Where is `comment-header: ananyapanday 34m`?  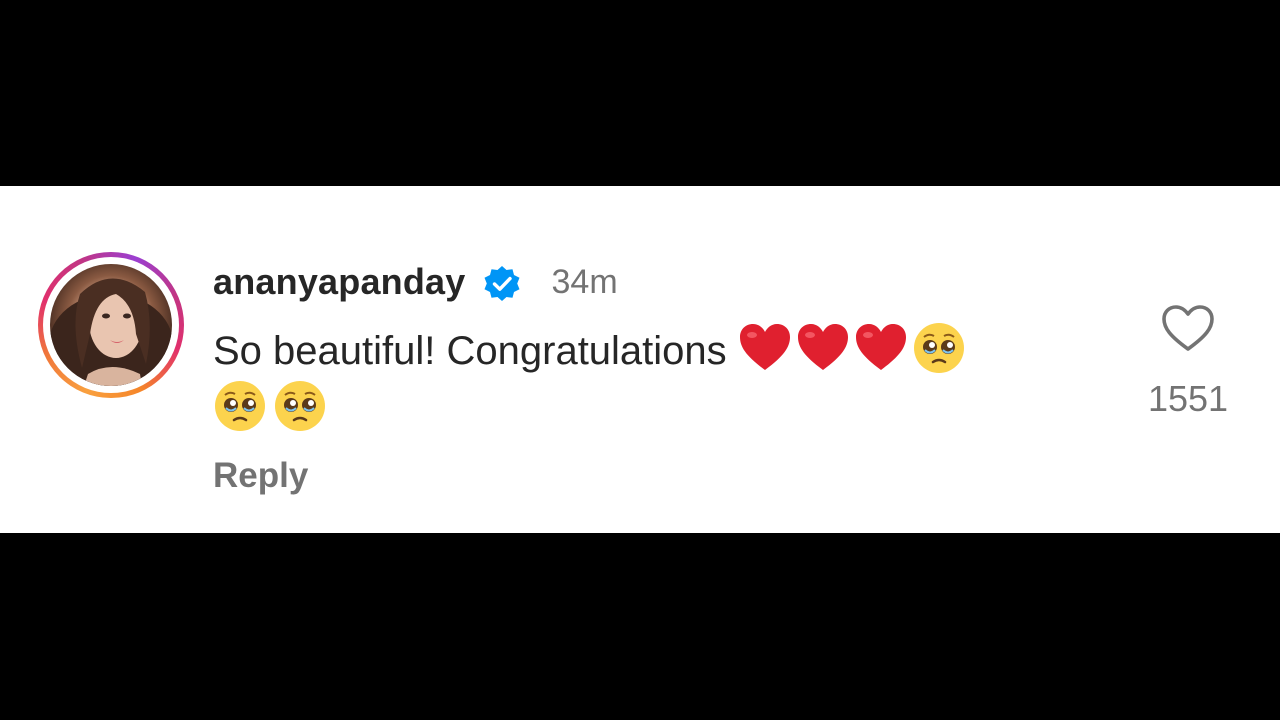 comment-header: ananyapanday 34m is located at coordinates (415, 282).